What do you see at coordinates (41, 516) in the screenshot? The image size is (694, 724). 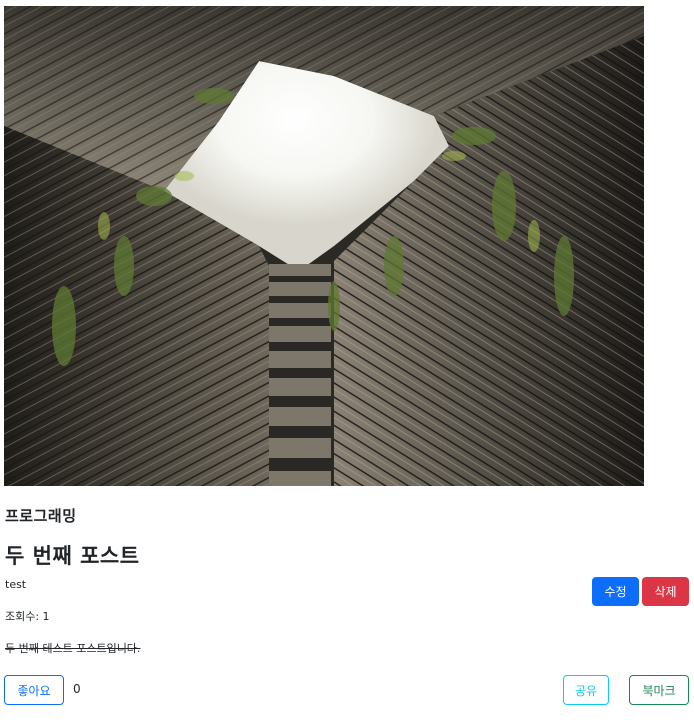 I see `post-category: 프로그래밍` at bounding box center [41, 516].